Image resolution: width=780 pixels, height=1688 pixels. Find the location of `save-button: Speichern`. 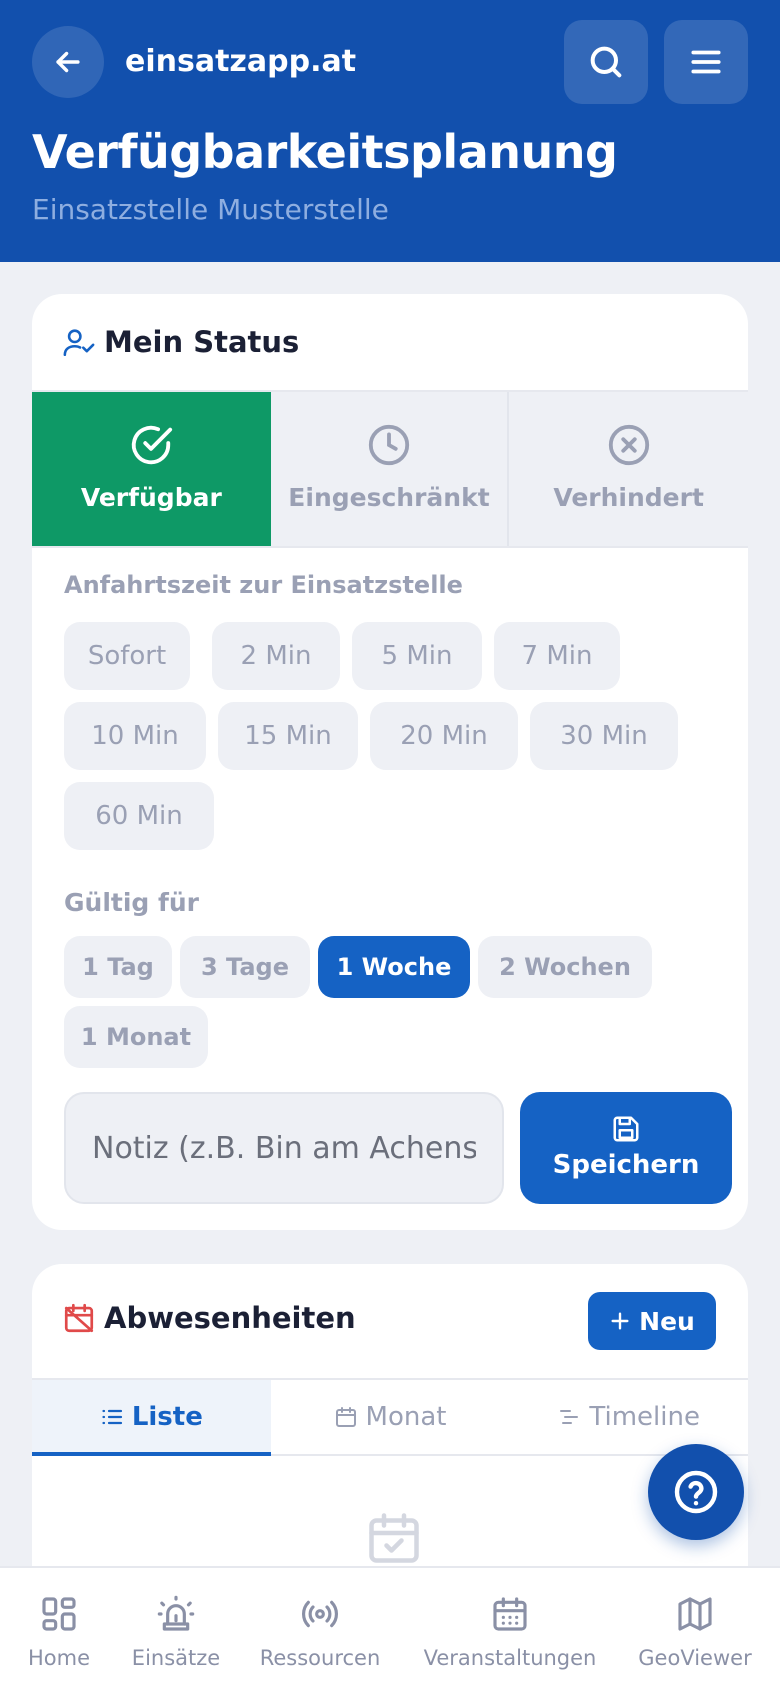

save-button: Speichern is located at coordinates (626, 1148).